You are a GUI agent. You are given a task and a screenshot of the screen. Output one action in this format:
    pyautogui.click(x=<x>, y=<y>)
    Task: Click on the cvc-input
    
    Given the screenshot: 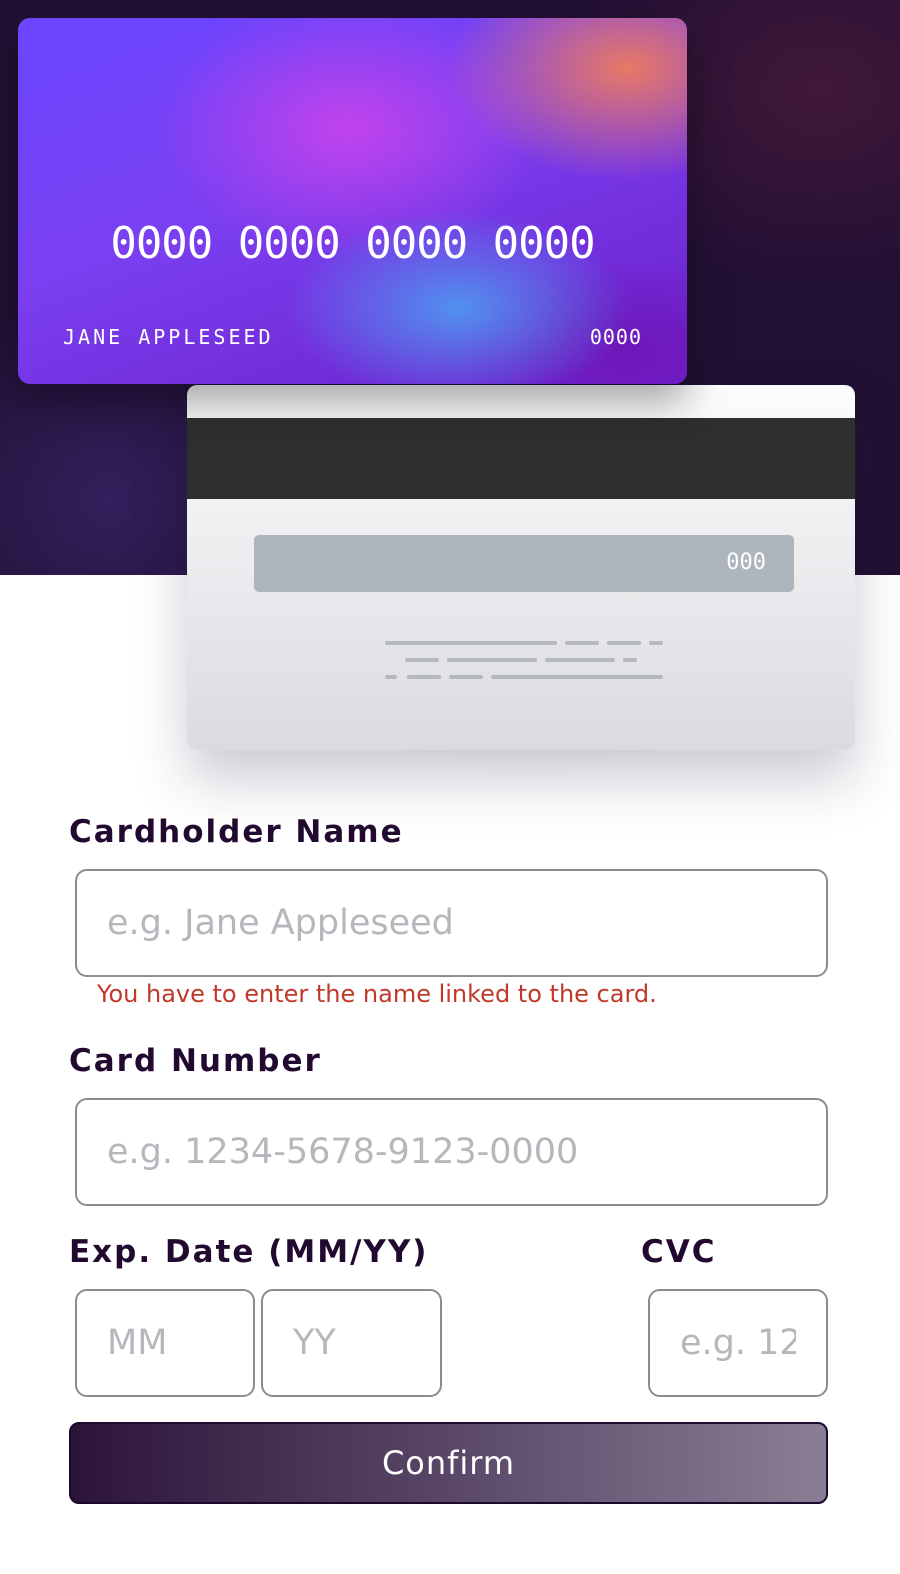 What is the action you would take?
    pyautogui.click(x=738, y=1343)
    